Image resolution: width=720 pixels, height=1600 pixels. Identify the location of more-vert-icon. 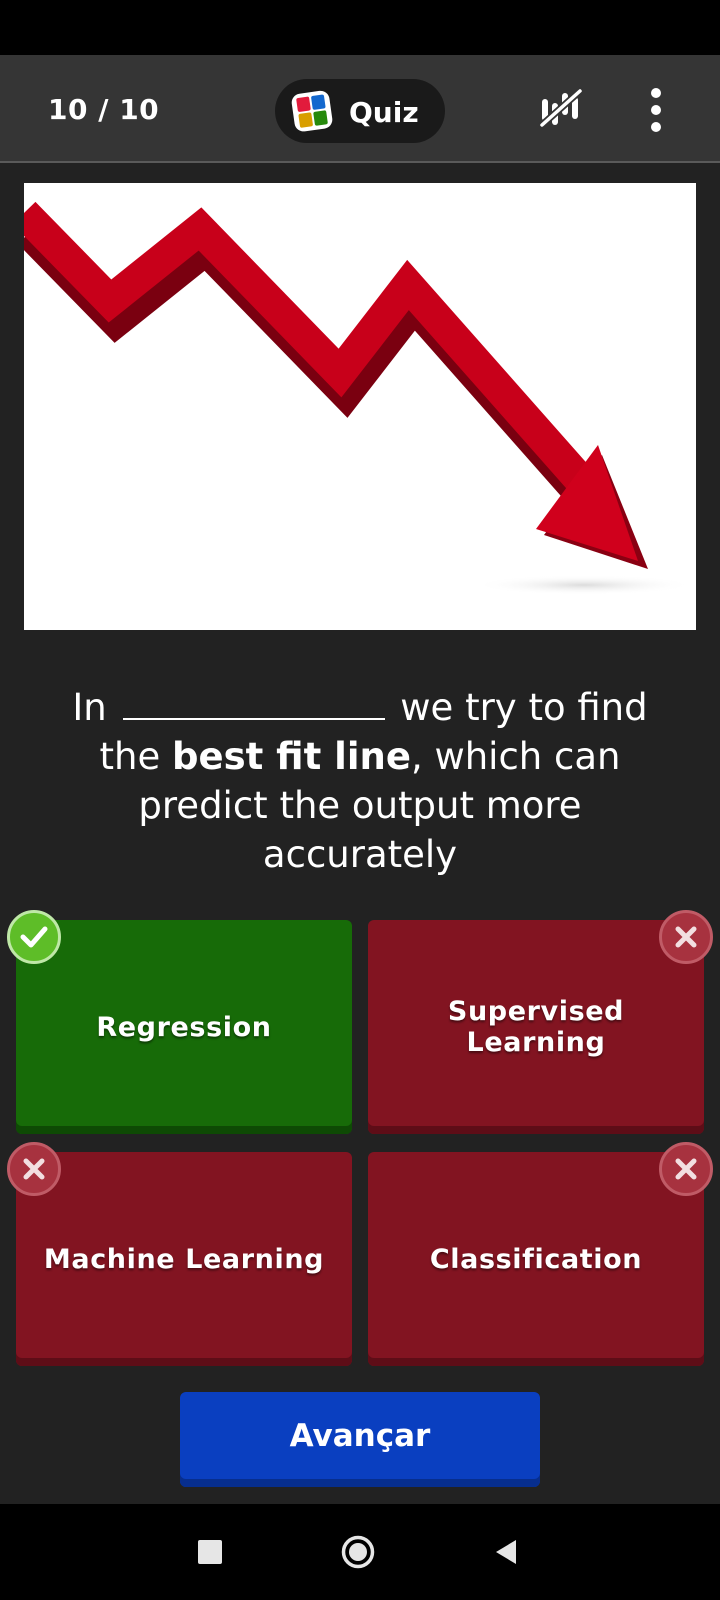
(656, 110).